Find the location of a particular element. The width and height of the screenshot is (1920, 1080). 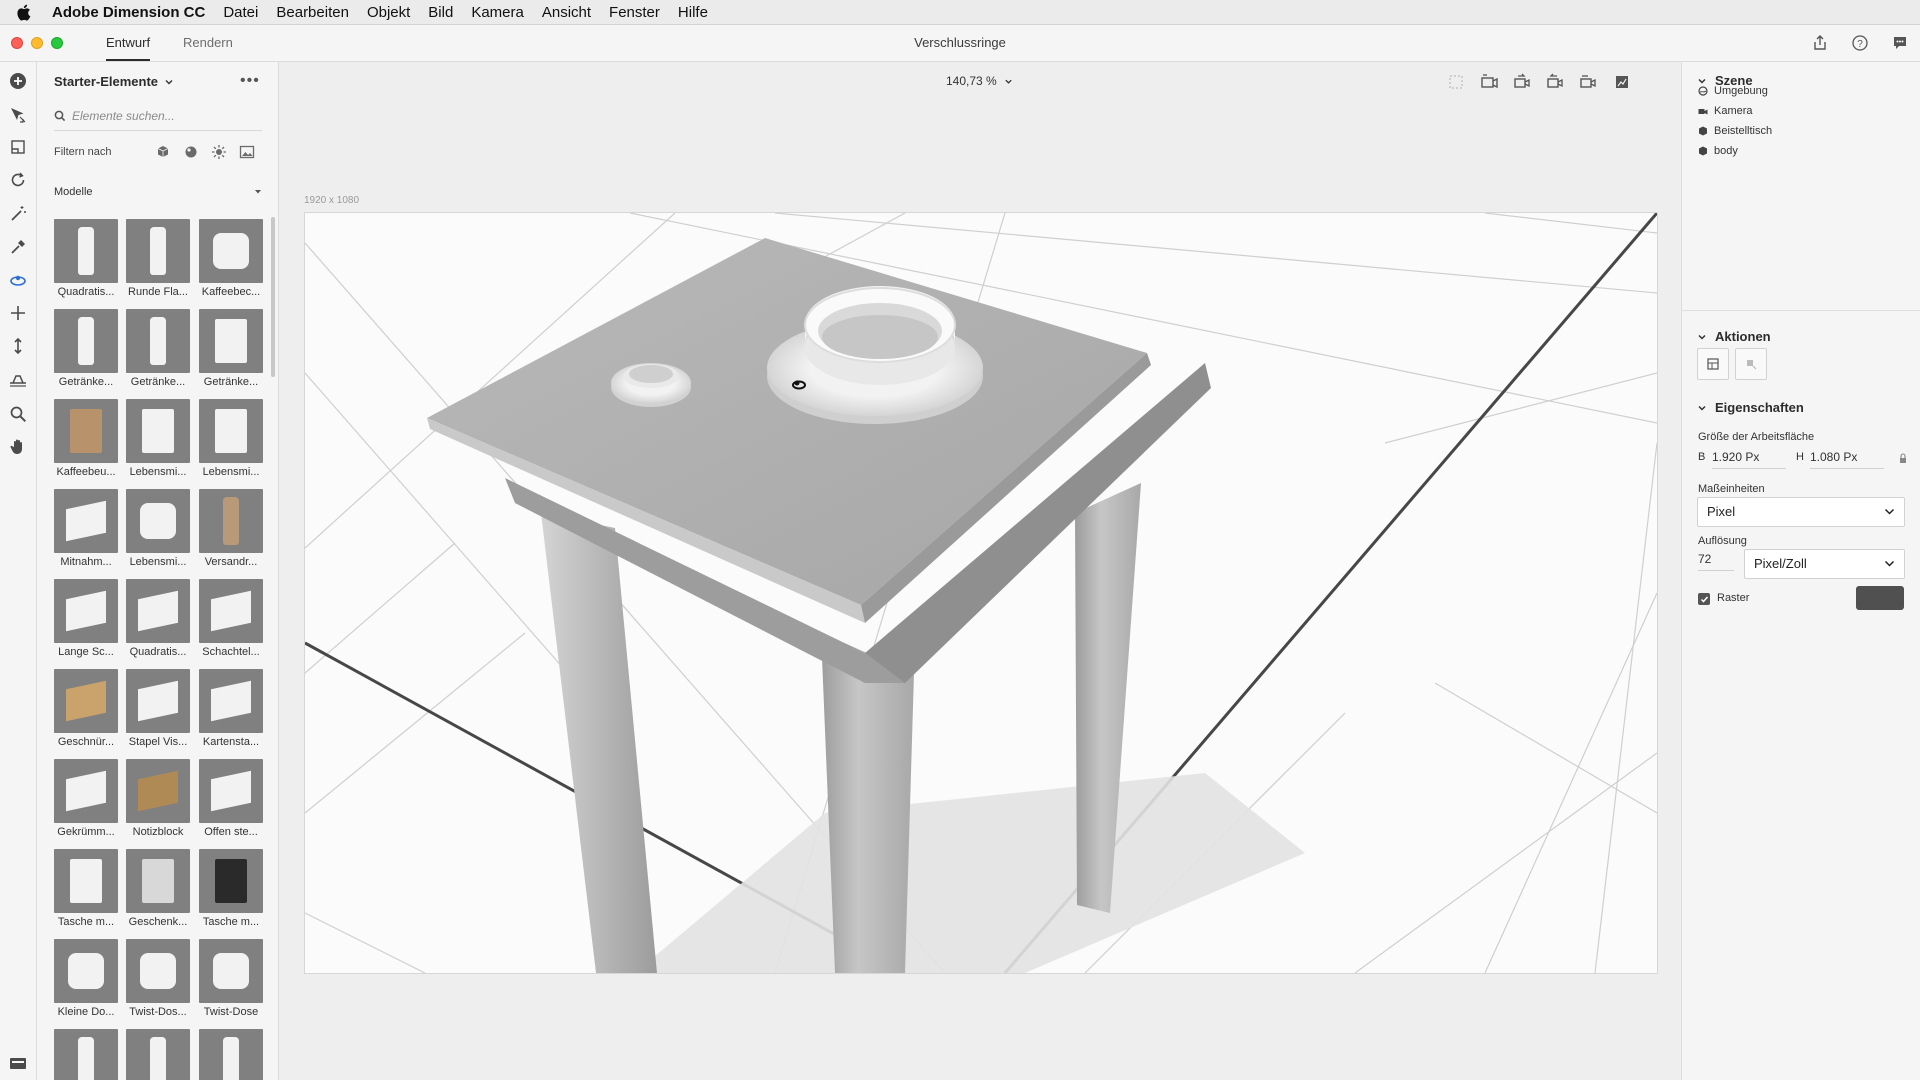

select-tool-icon is located at coordinates (18, 115).